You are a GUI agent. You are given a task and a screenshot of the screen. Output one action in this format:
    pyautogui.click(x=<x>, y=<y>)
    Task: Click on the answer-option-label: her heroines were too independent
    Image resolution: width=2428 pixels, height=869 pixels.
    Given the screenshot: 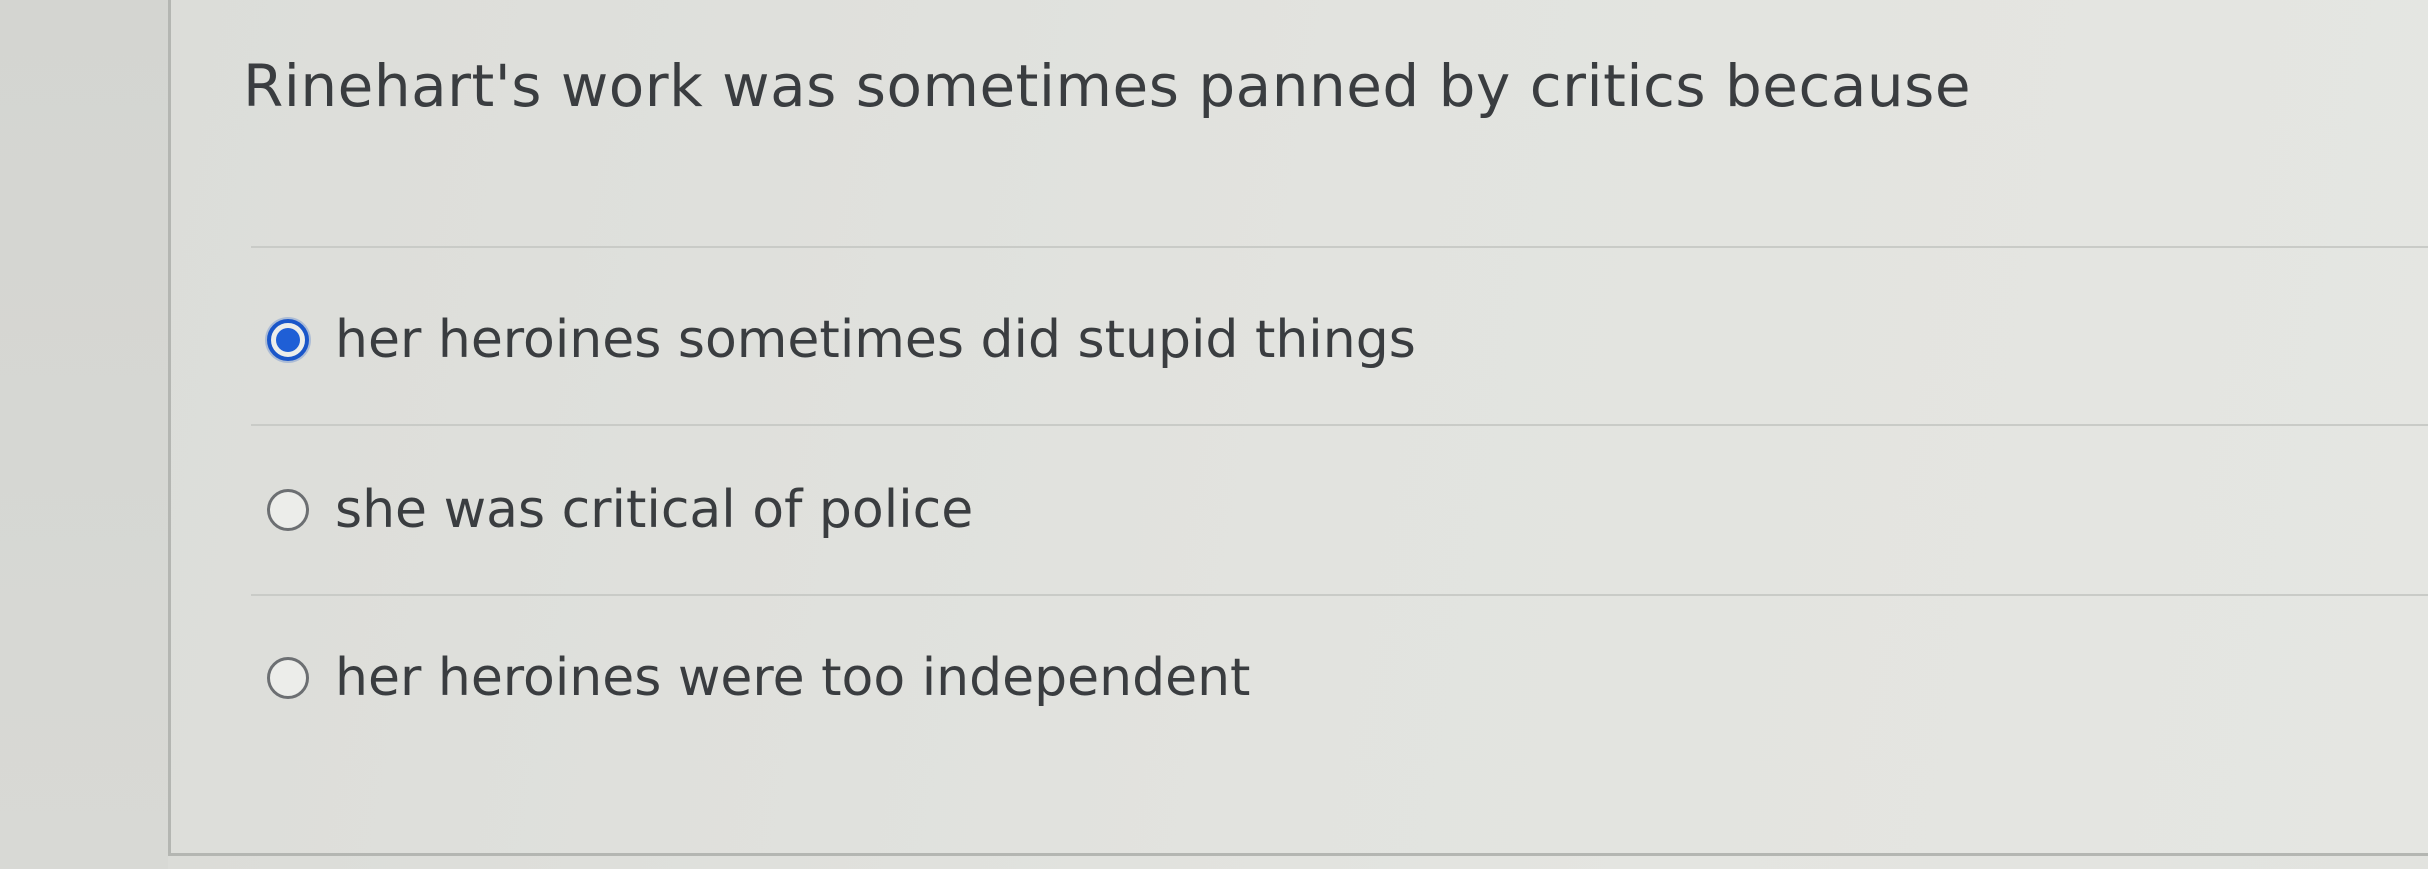 What is the action you would take?
    pyautogui.click(x=793, y=678)
    